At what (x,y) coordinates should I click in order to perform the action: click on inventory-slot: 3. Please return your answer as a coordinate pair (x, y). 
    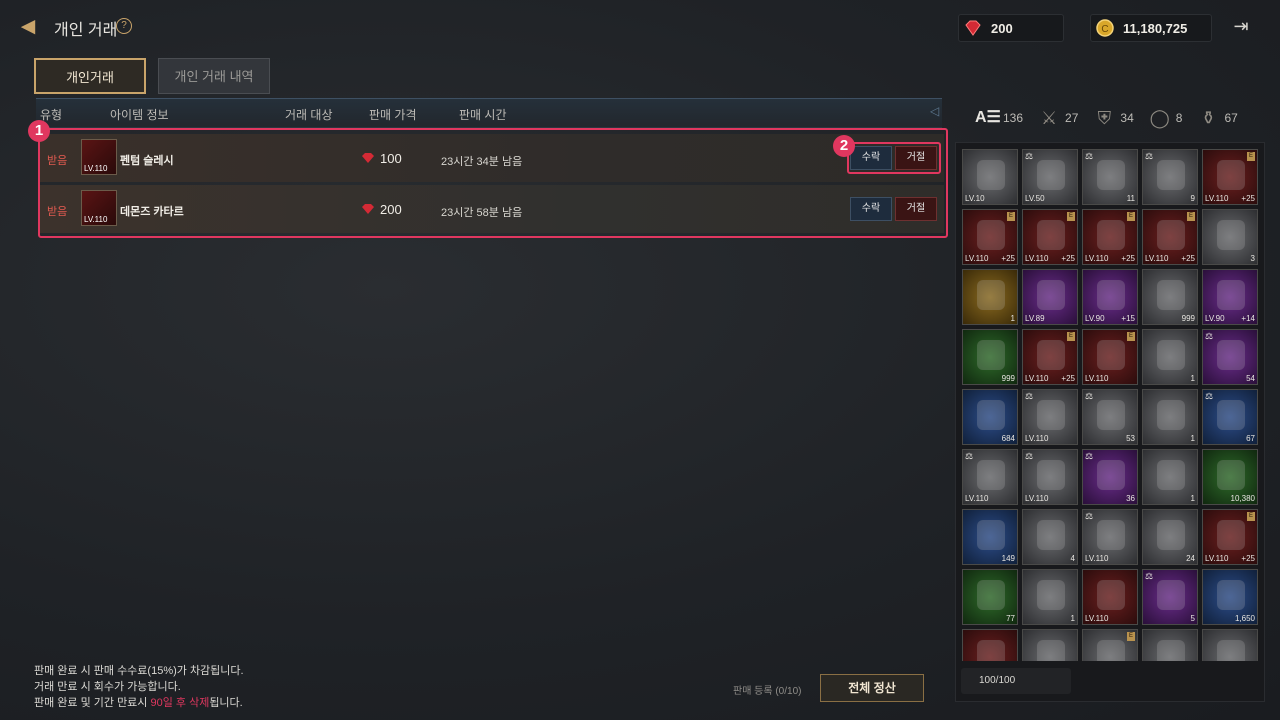
    Looking at the image, I should click on (1230, 237).